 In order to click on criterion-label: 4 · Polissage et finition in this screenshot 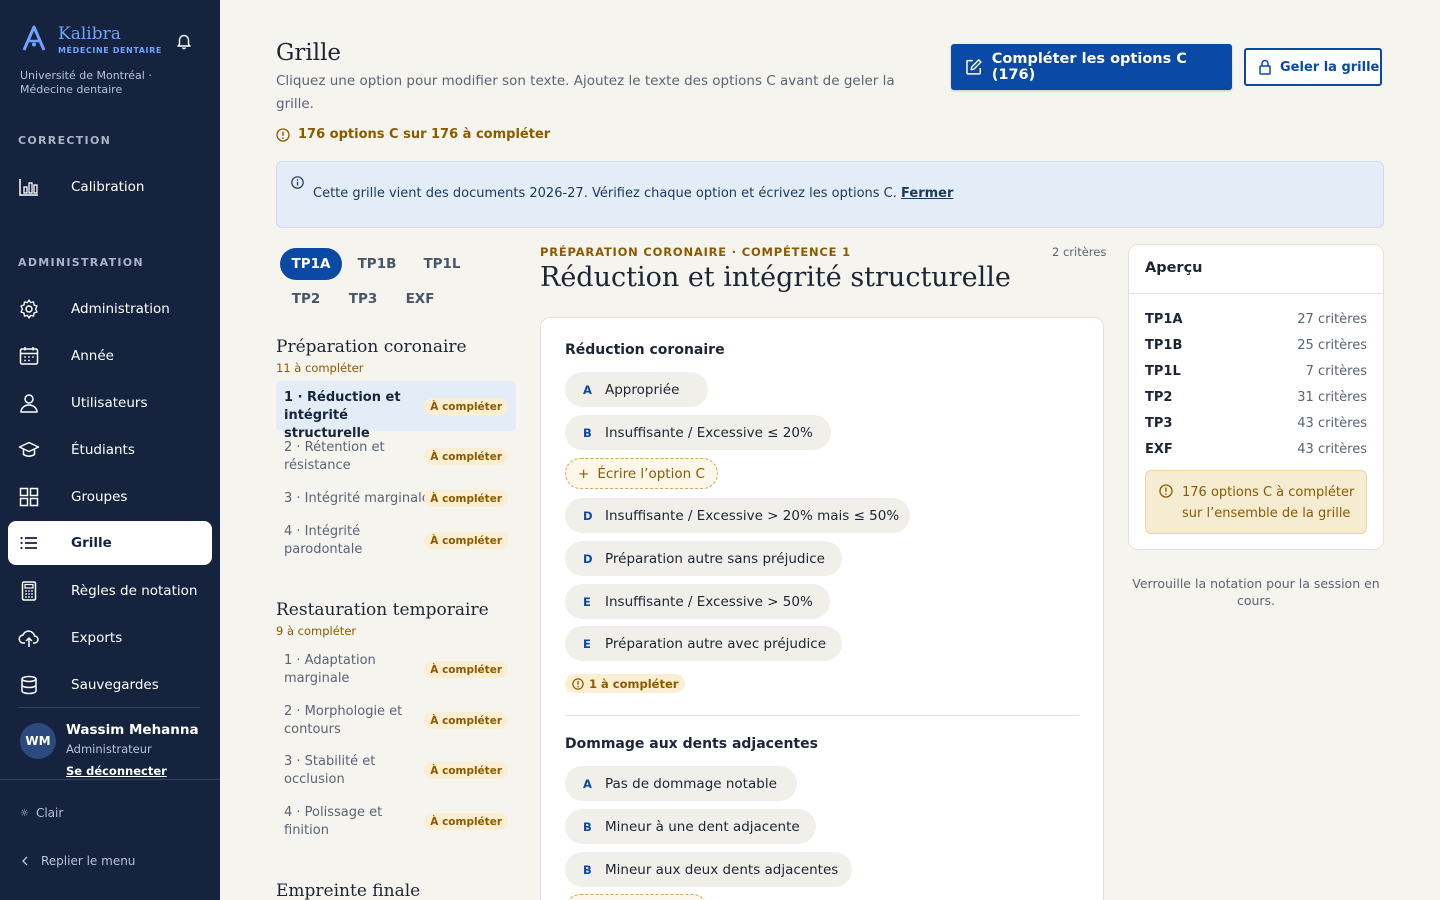, I will do `click(333, 821)`.